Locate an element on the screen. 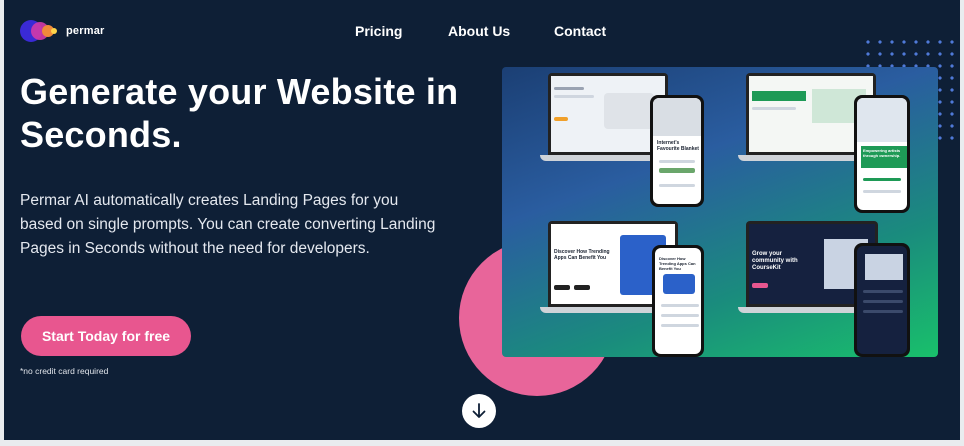  mockup-headline: Empowering artists through ownership. is located at coordinates (882, 153).